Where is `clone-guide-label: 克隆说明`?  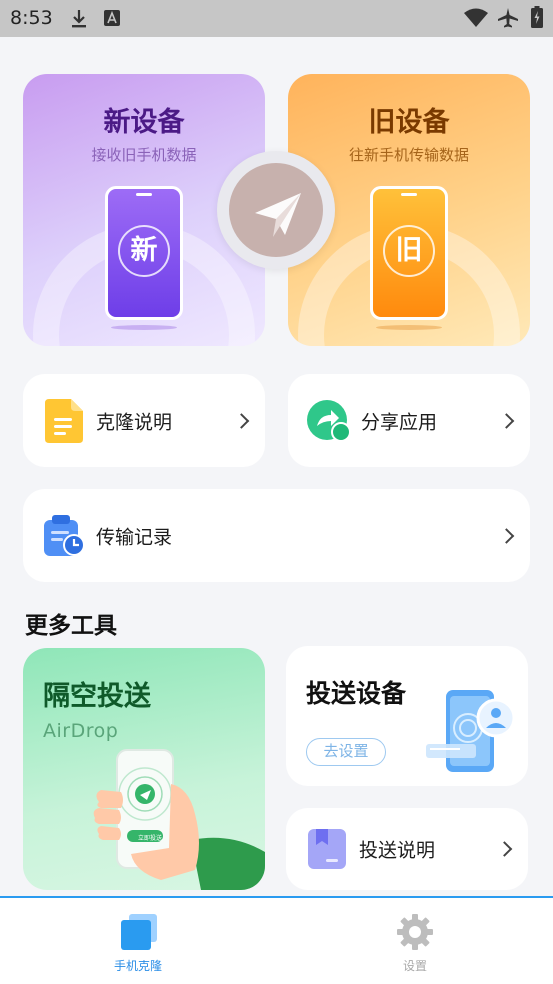
clone-guide-label: 克隆说明 is located at coordinates (134, 422).